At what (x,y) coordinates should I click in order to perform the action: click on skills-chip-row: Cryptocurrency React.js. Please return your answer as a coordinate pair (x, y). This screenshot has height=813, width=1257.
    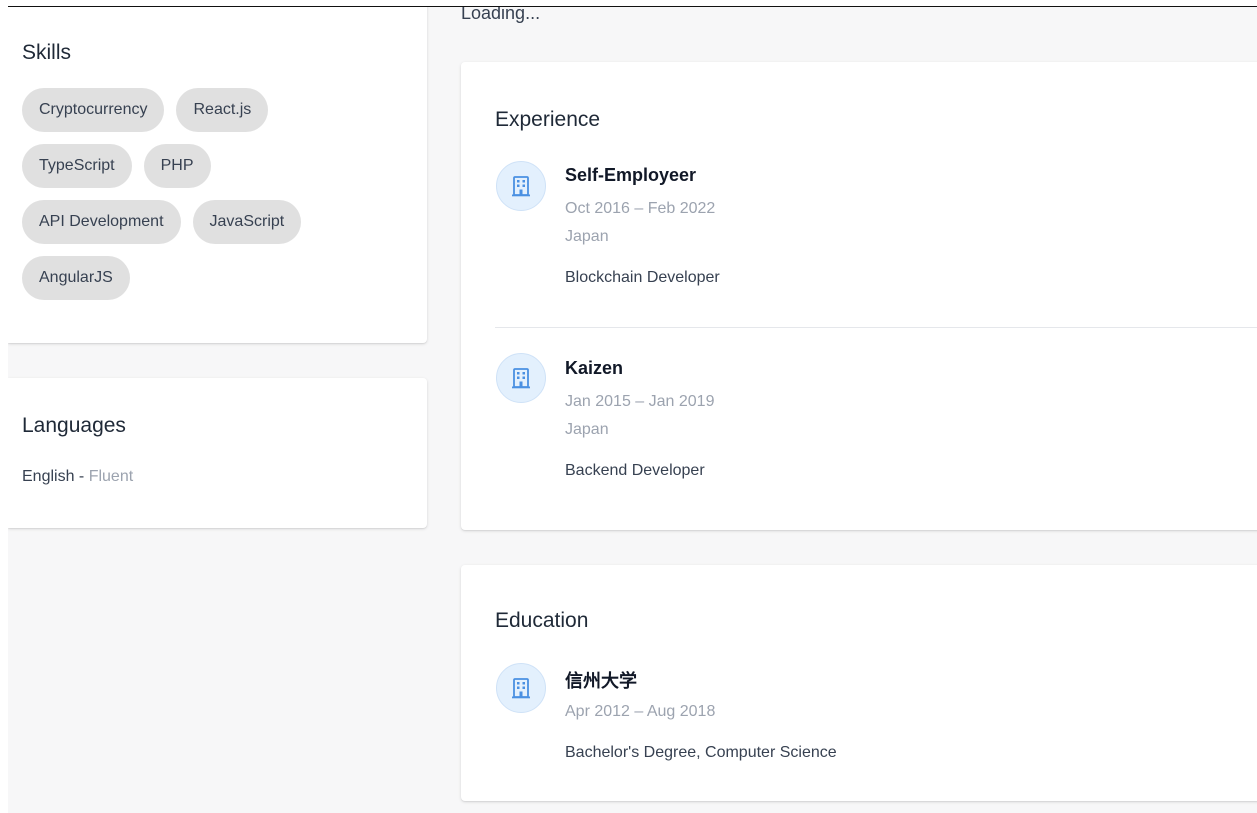
    Looking at the image, I should click on (222, 110).